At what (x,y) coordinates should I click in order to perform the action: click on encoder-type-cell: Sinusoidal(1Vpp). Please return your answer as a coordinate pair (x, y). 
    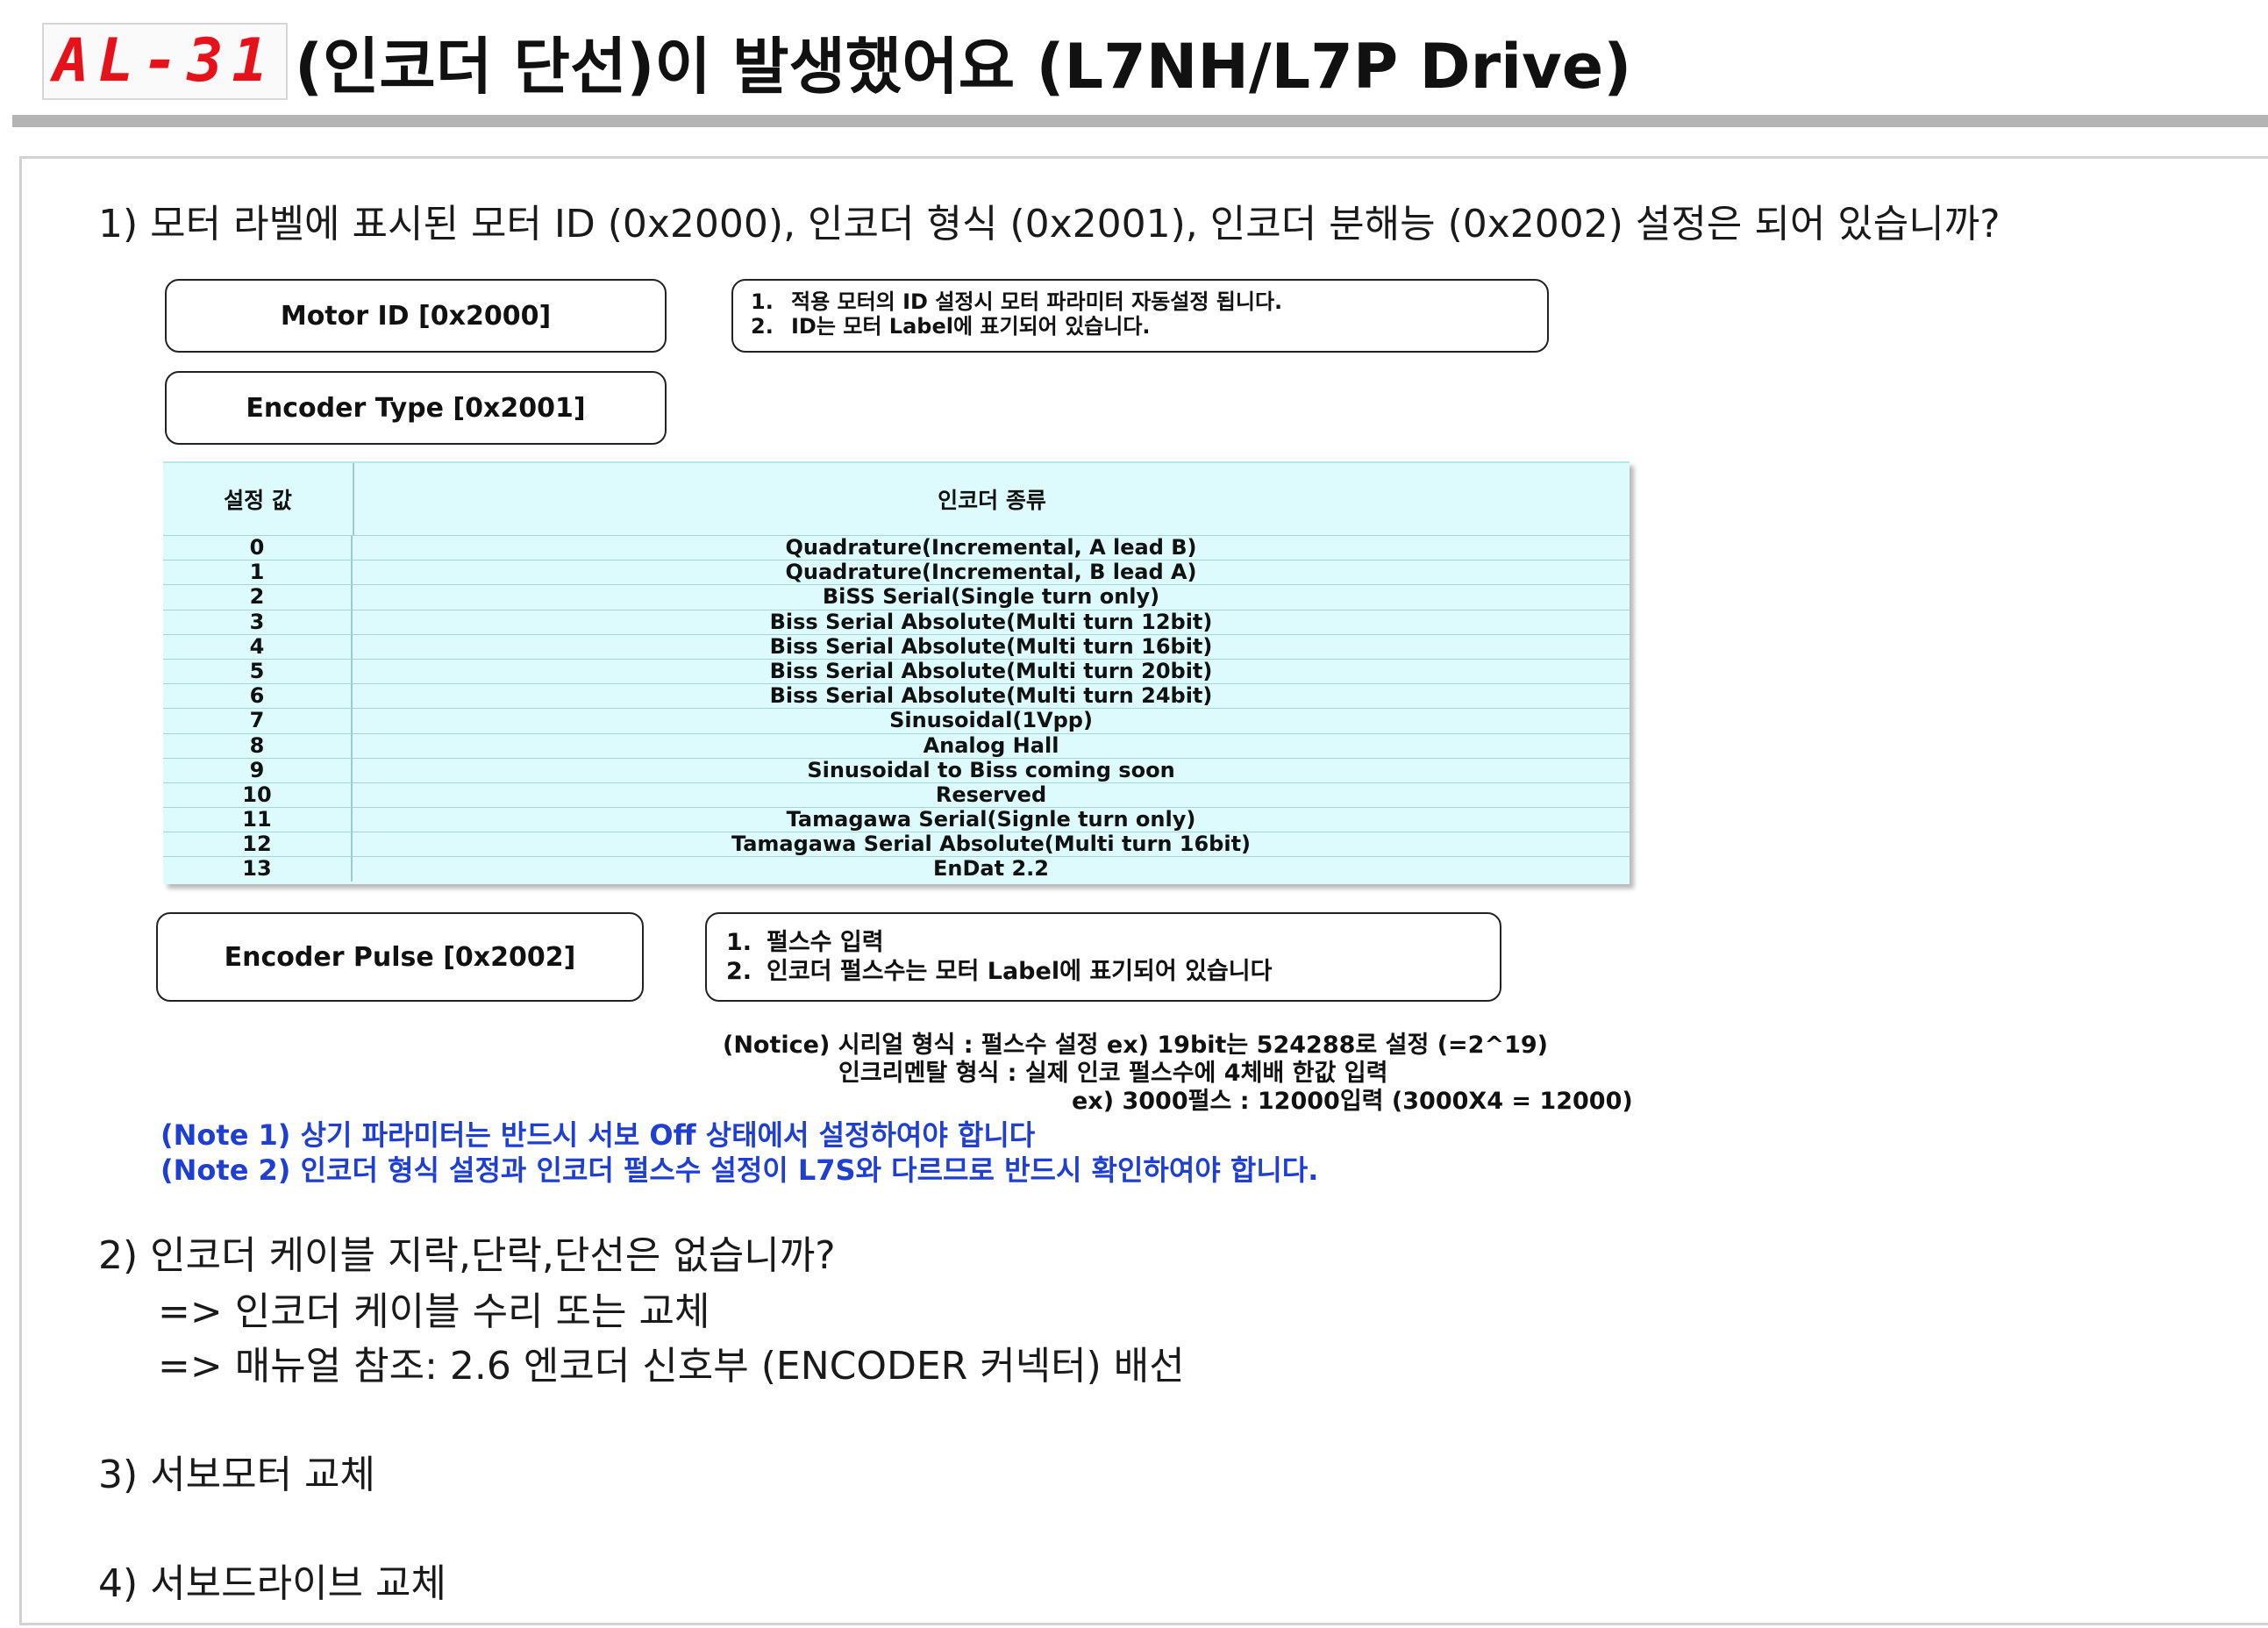
    Looking at the image, I should click on (991, 721).